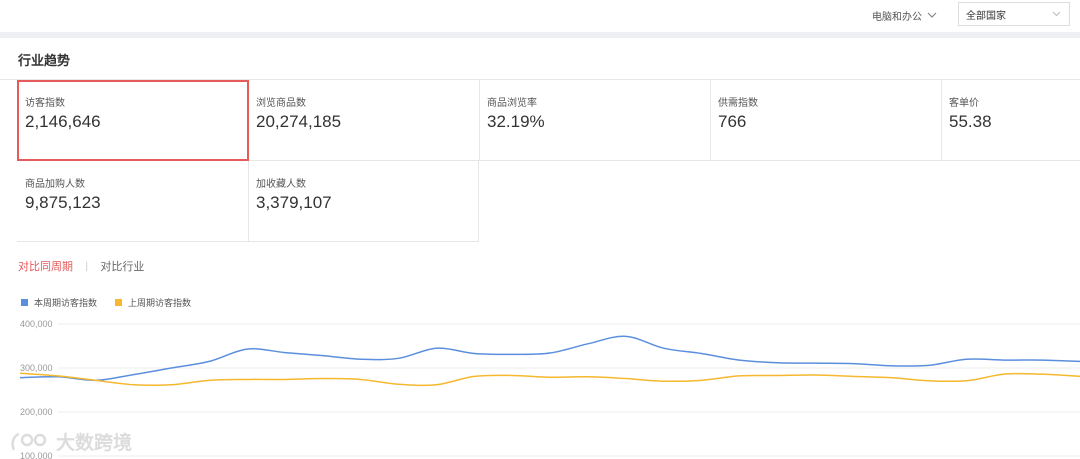 Image resolution: width=1080 pixels, height=459 pixels. I want to click on legend-swatch-current, so click(24, 302).